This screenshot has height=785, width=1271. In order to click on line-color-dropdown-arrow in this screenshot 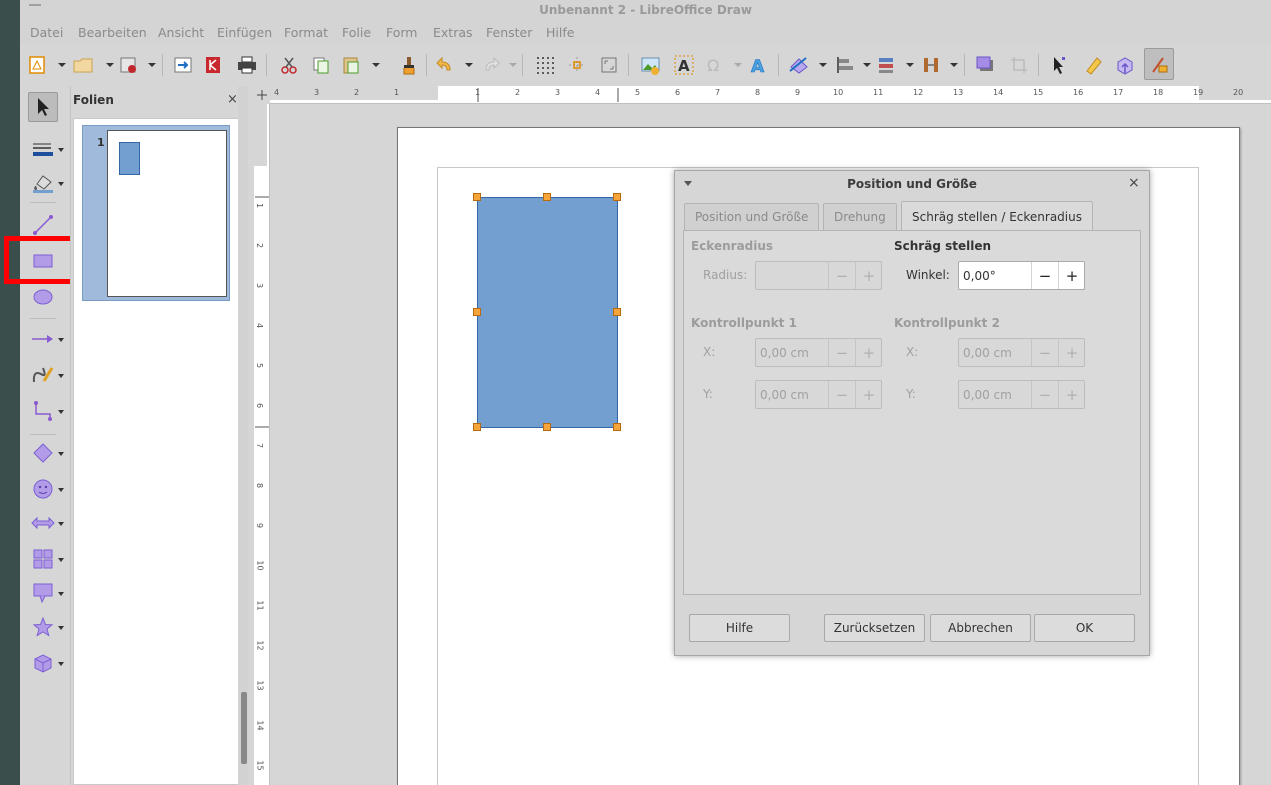, I will do `click(61, 150)`.